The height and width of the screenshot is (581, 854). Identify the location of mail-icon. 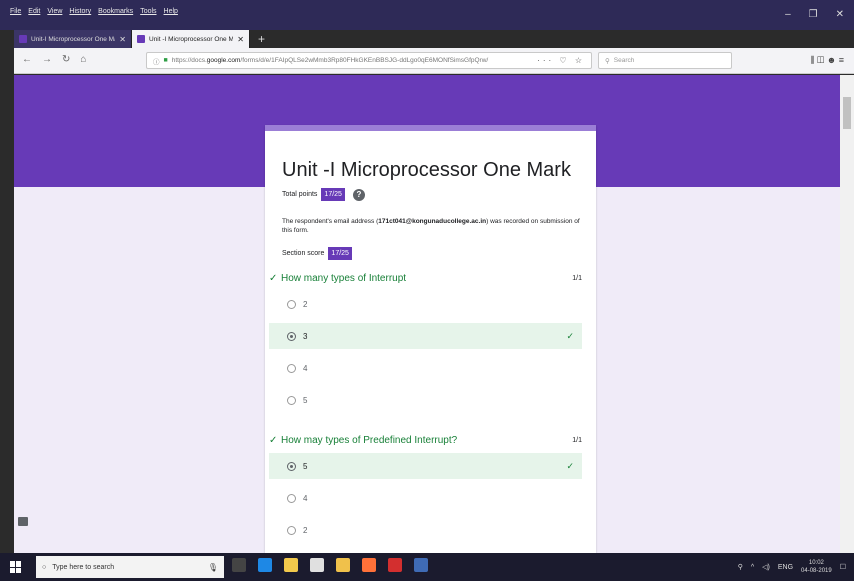
(317, 565).